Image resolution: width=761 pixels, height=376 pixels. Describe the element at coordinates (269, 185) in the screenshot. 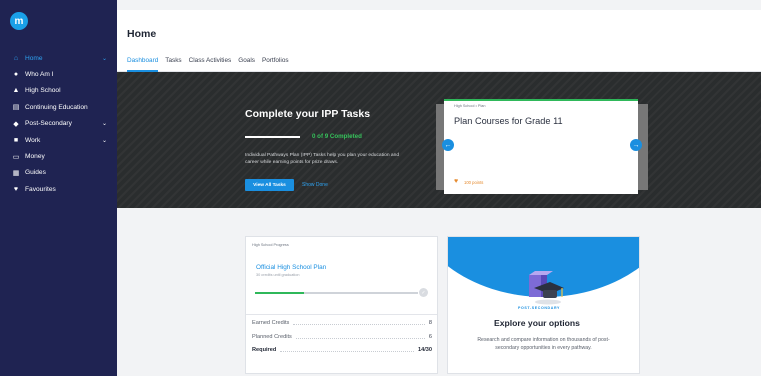

I see `view-all-tasks-button: View All Tasks` at that location.